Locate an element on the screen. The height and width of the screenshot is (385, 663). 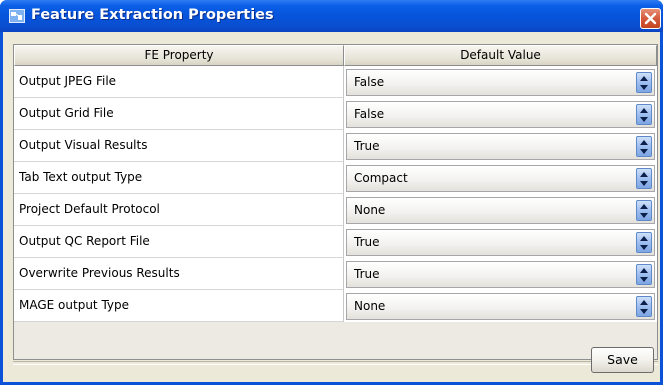
table-row: Output Visual Results True is located at coordinates (335, 146).